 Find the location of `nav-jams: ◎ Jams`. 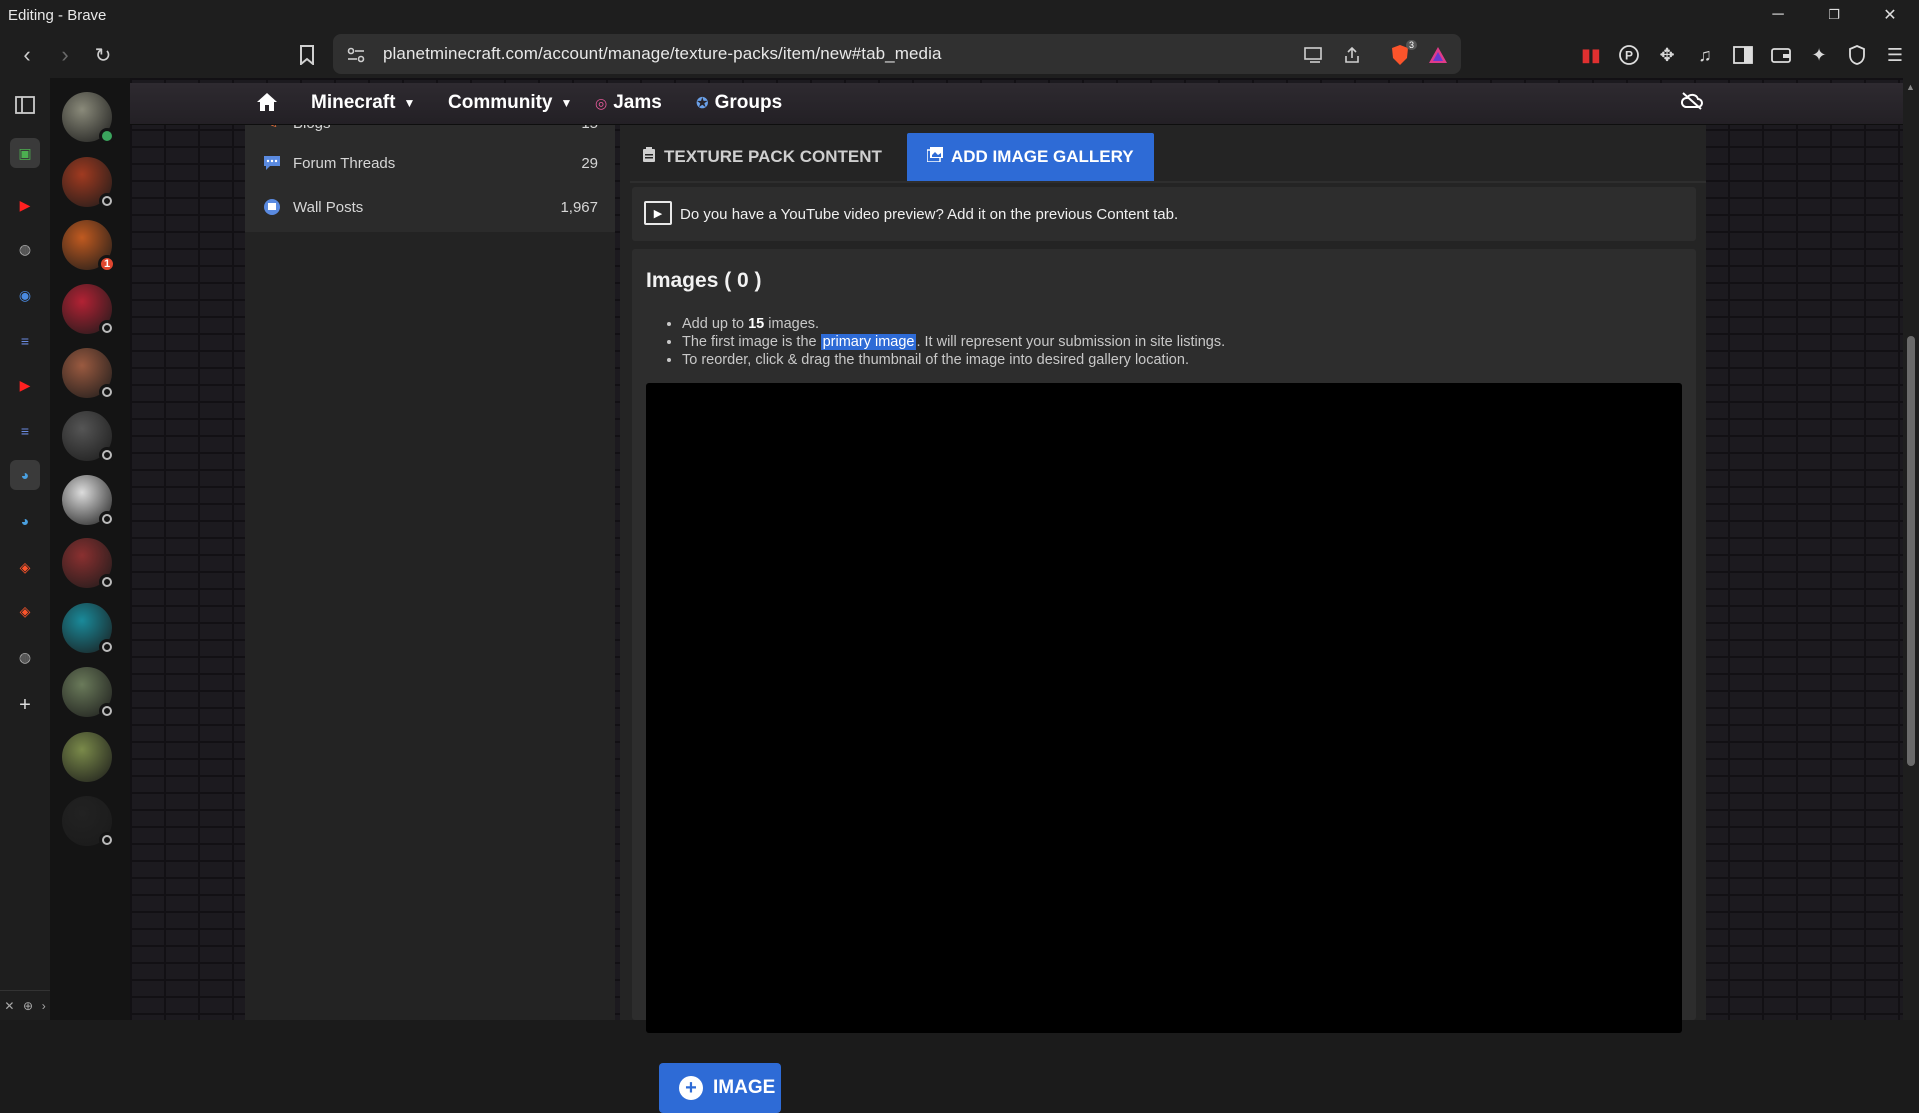

nav-jams: ◎ Jams is located at coordinates (628, 103).